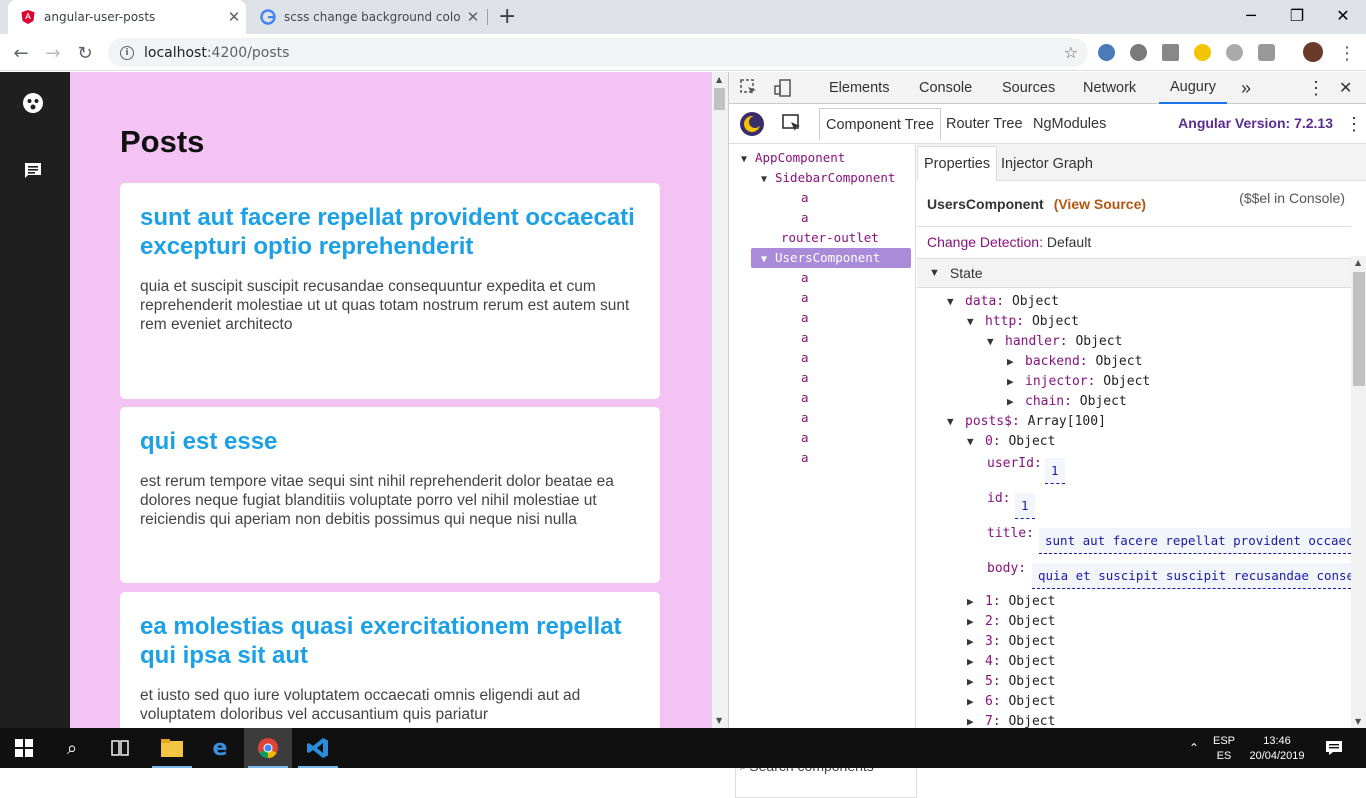  What do you see at coordinates (1078, 381) in the screenshot?
I see `state-property: ▶ injector: Object` at bounding box center [1078, 381].